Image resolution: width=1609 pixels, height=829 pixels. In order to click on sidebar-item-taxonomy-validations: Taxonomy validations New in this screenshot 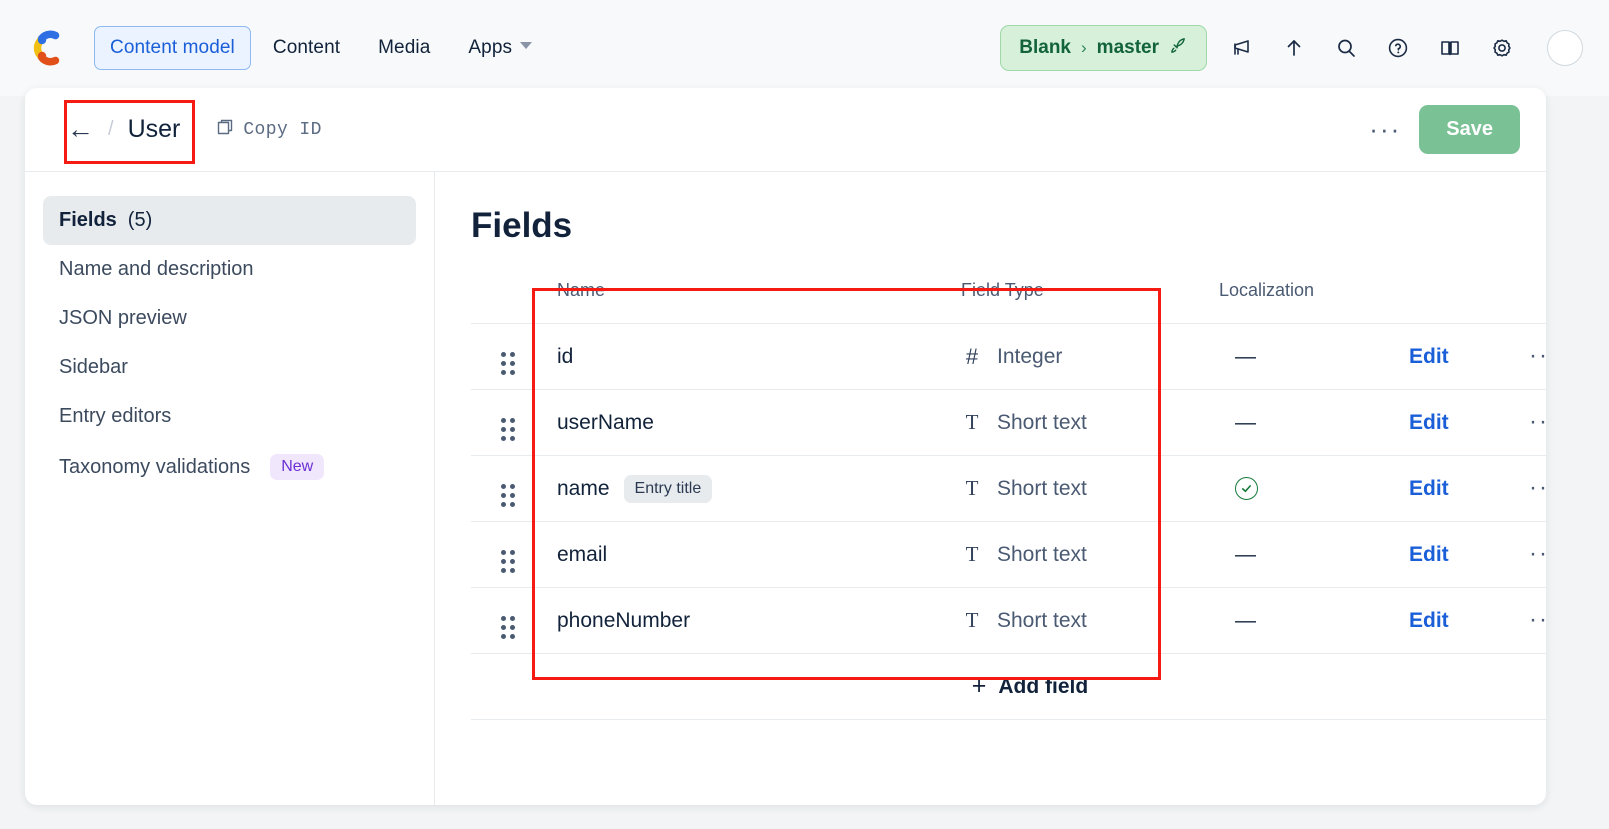, I will do `click(229, 467)`.